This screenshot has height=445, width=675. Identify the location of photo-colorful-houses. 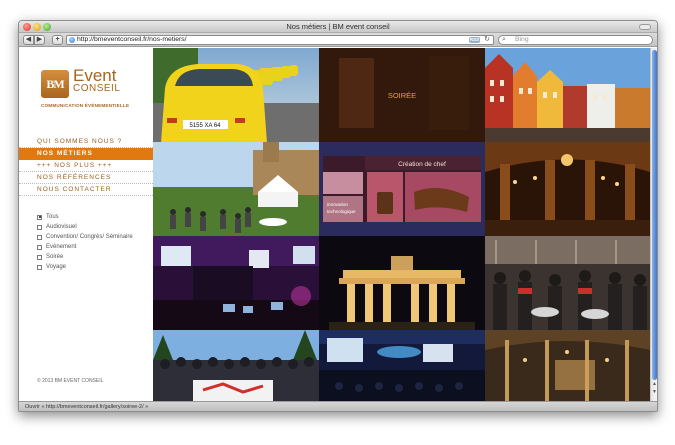
(567, 95).